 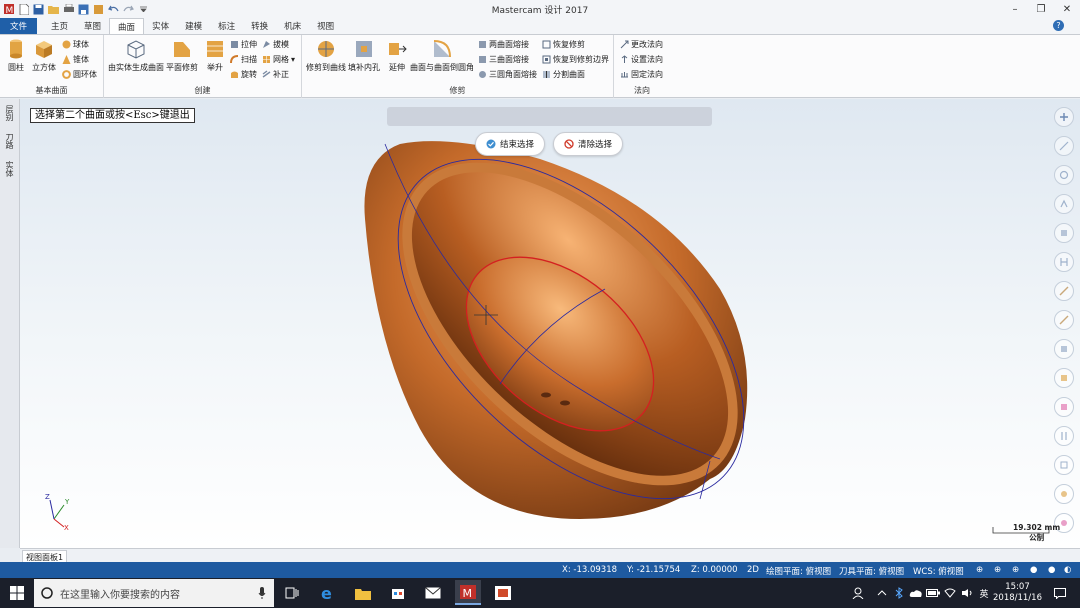 What do you see at coordinates (510, 144) in the screenshot?
I see `end-selection-button: 结束选择` at bounding box center [510, 144].